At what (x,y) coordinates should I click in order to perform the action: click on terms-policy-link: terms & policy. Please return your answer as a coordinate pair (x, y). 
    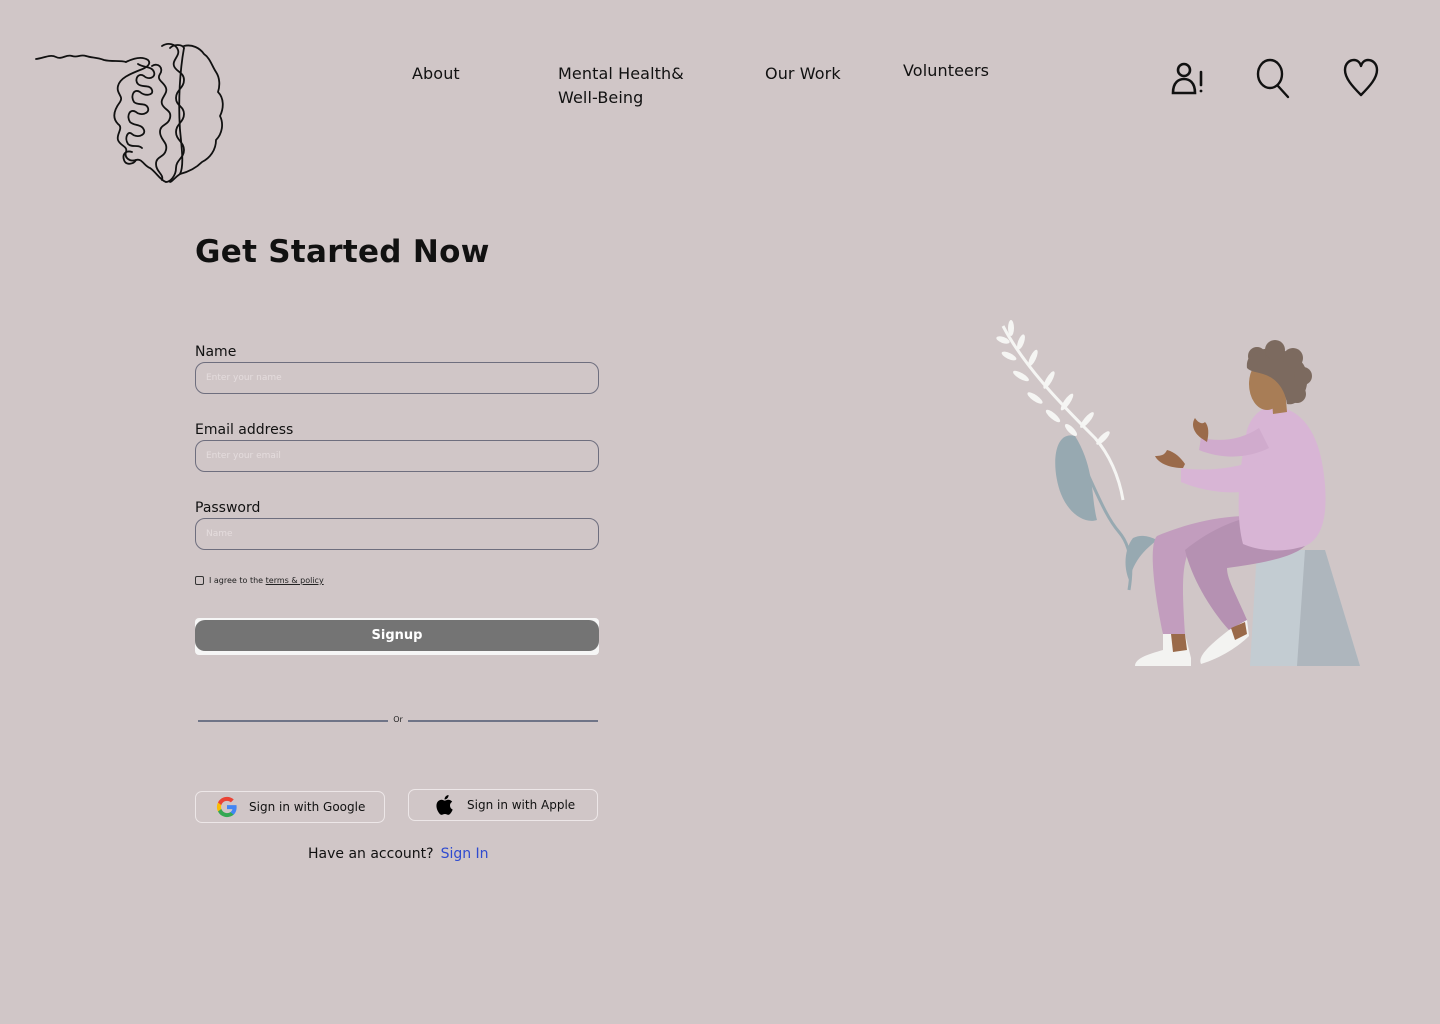
    Looking at the image, I should click on (295, 580).